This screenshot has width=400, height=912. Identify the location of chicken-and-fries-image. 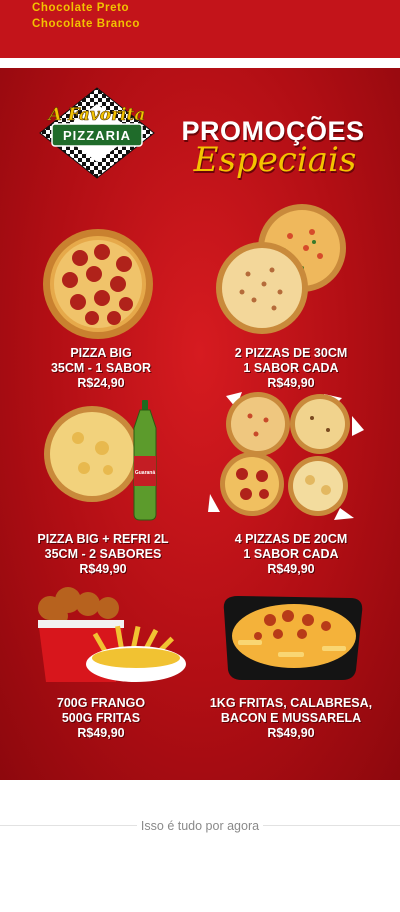
(112, 634).